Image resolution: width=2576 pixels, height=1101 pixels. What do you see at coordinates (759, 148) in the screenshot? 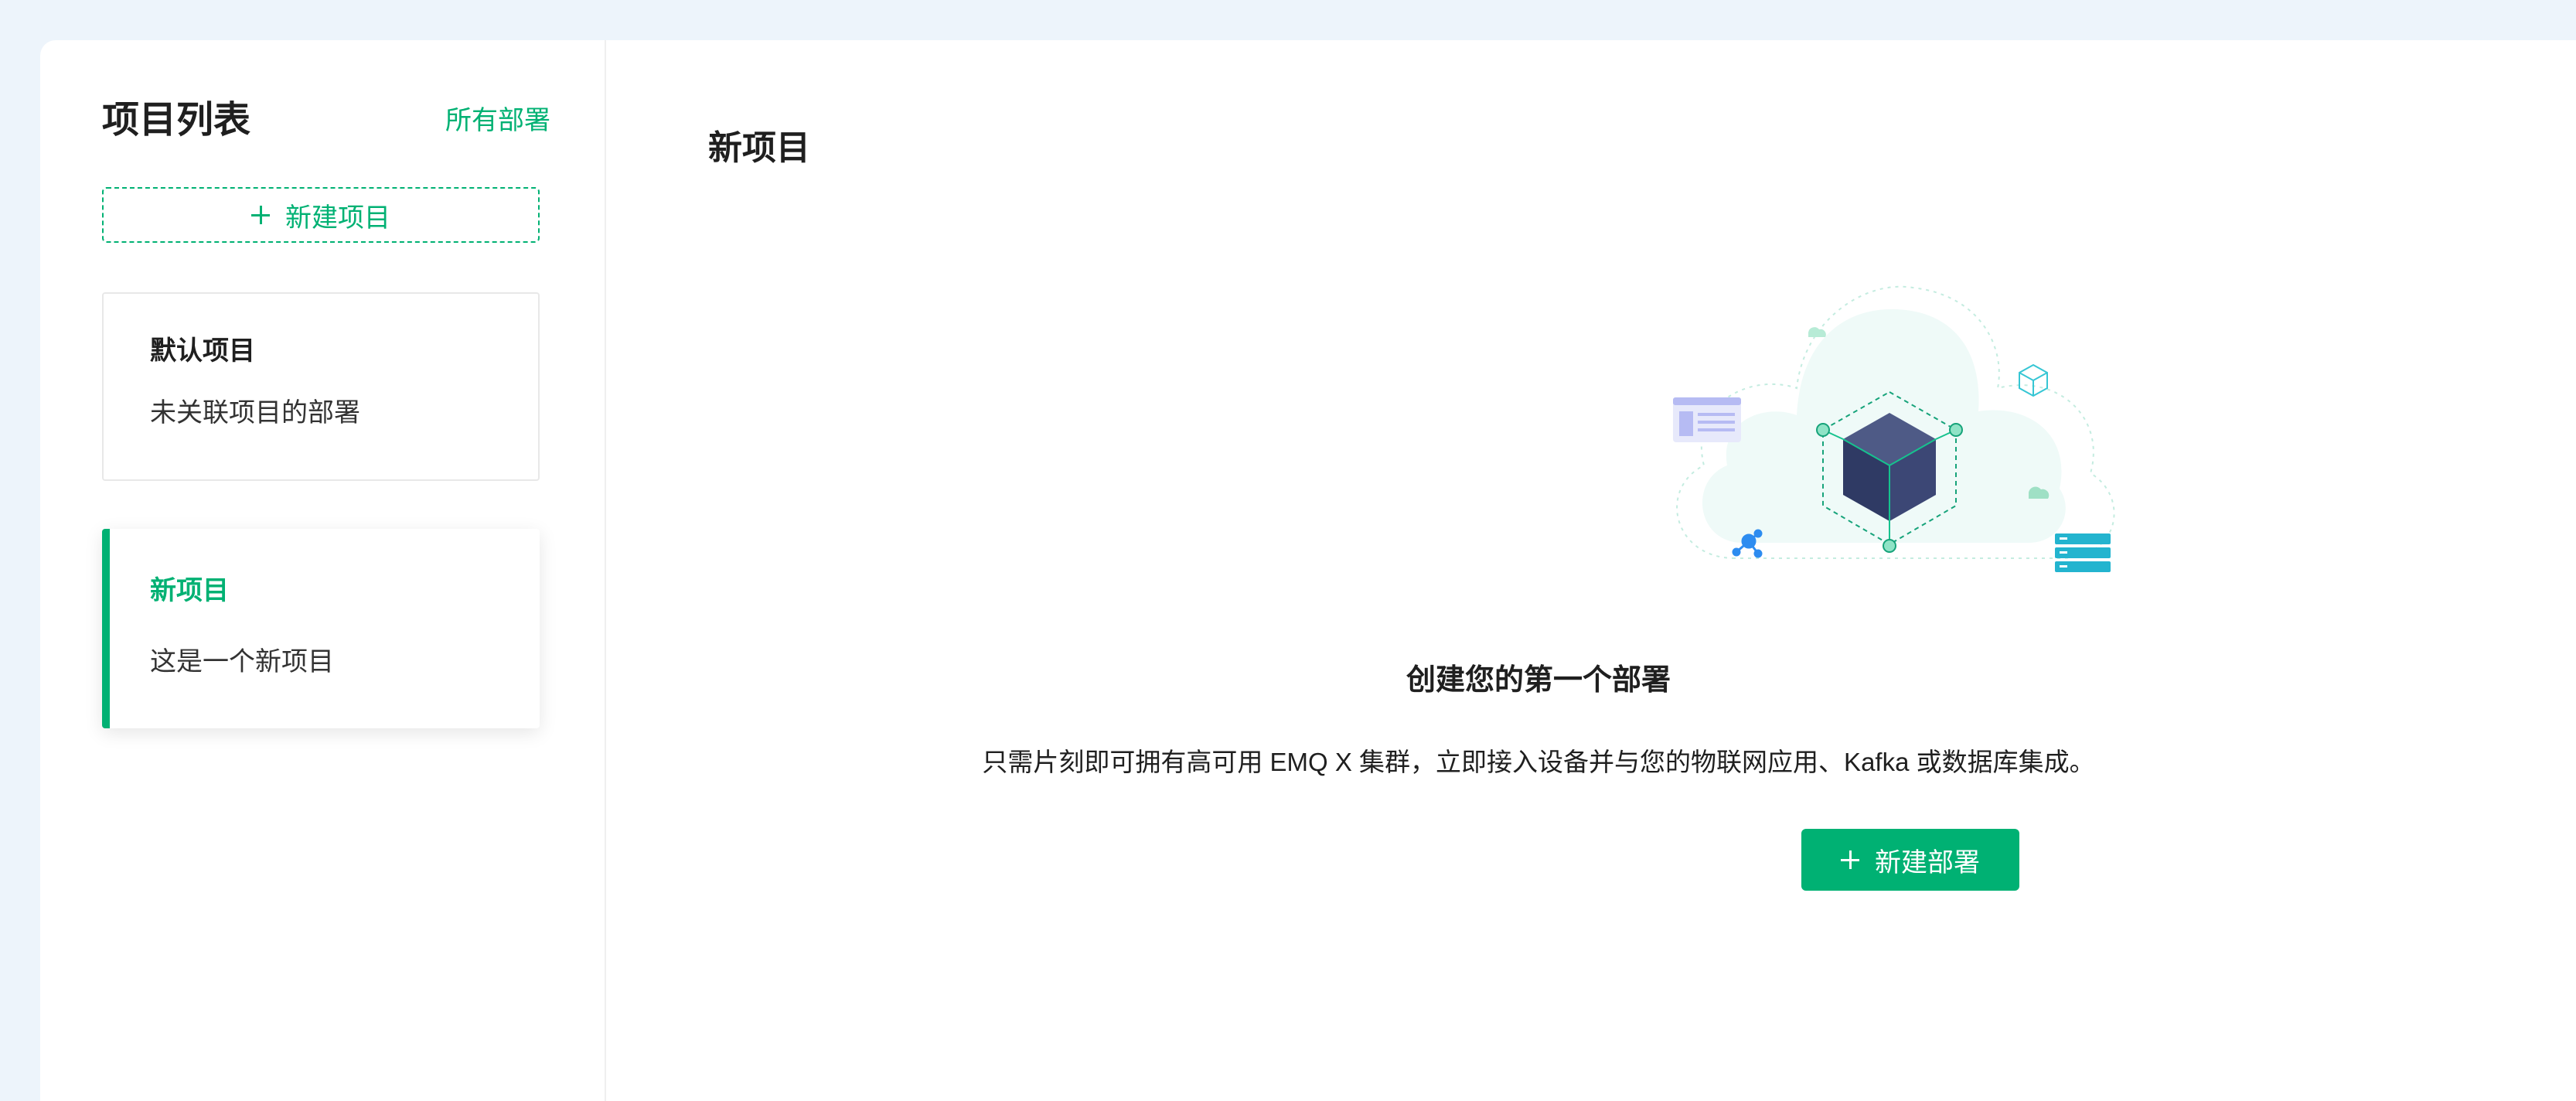
I see `page-title: 新项目` at bounding box center [759, 148].